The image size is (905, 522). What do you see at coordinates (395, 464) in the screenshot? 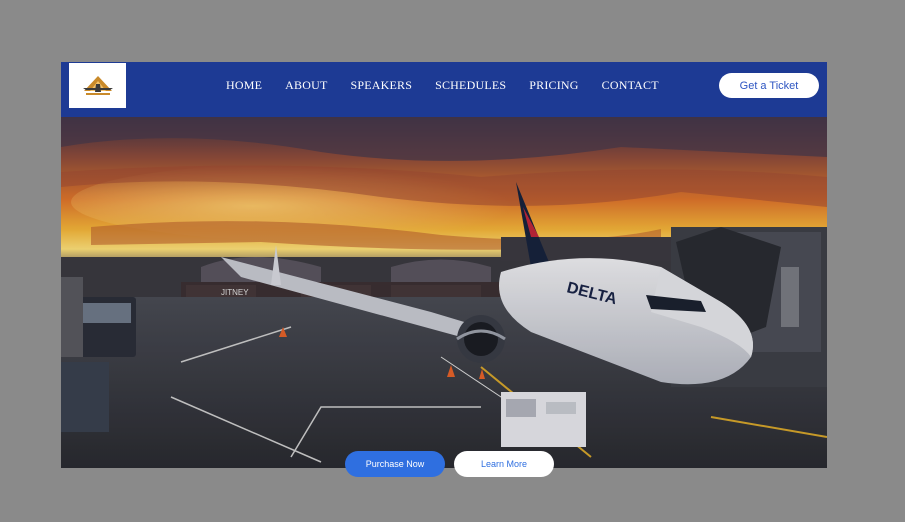
I see `purchase-now-button: Purchase Now` at bounding box center [395, 464].